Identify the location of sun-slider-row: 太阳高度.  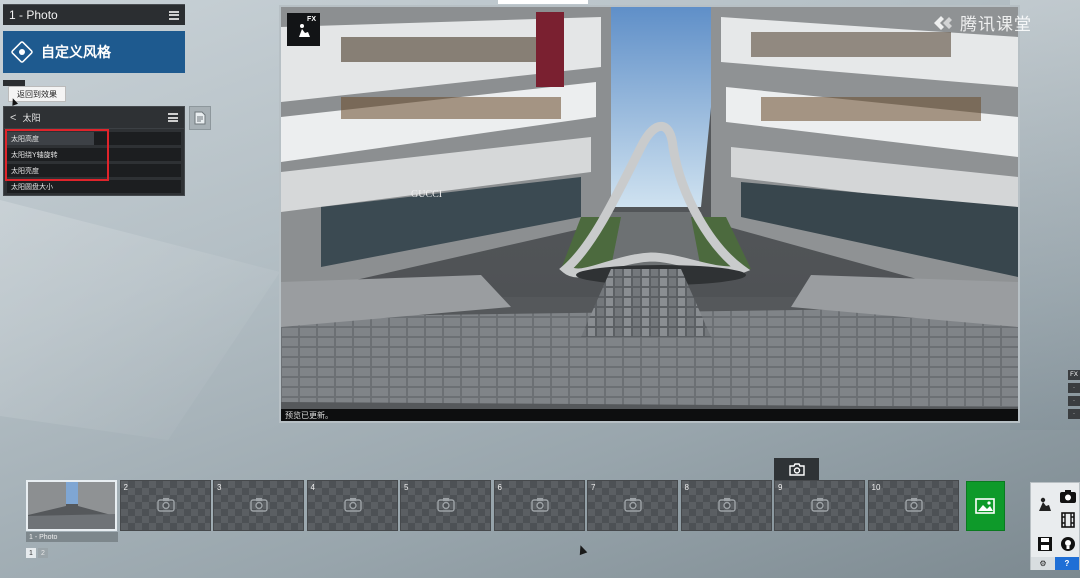
(94, 138).